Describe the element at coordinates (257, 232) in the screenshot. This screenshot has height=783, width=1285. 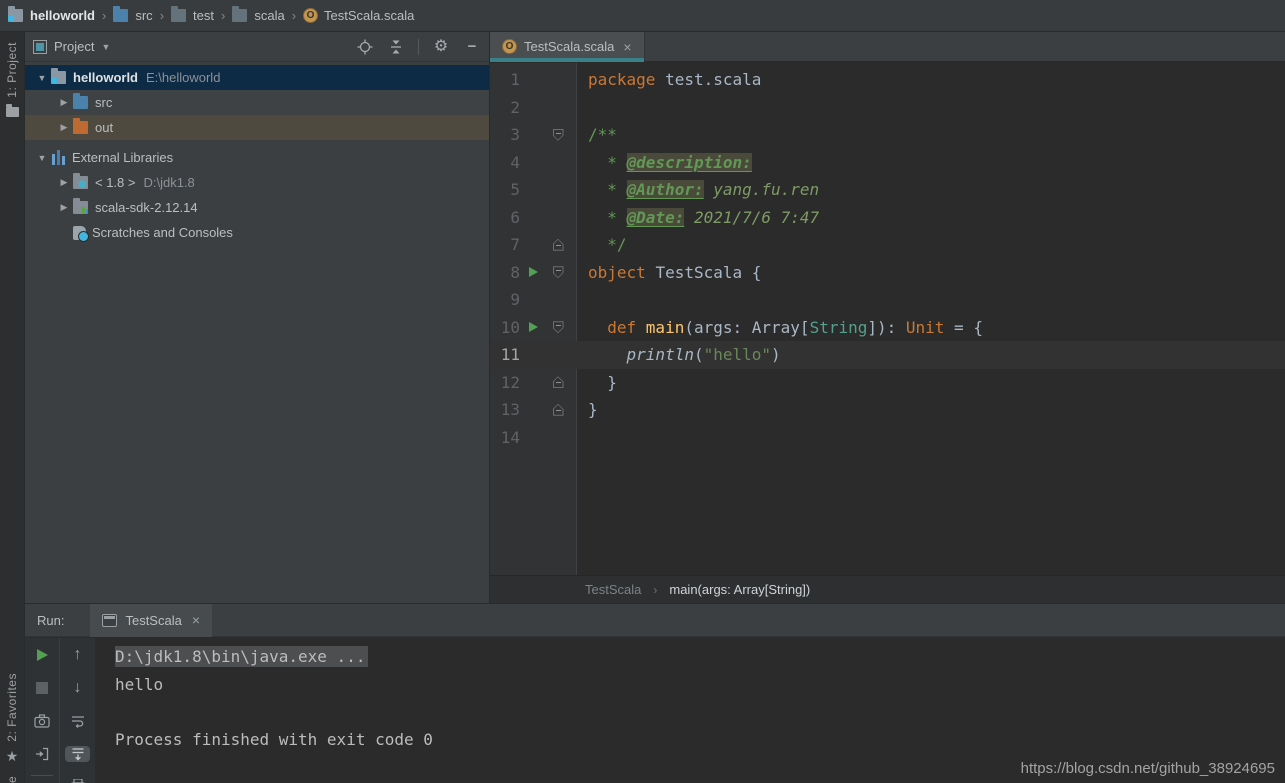
I see `tree-item-scratches-and-consoles: Scratches and Consoles` at that location.